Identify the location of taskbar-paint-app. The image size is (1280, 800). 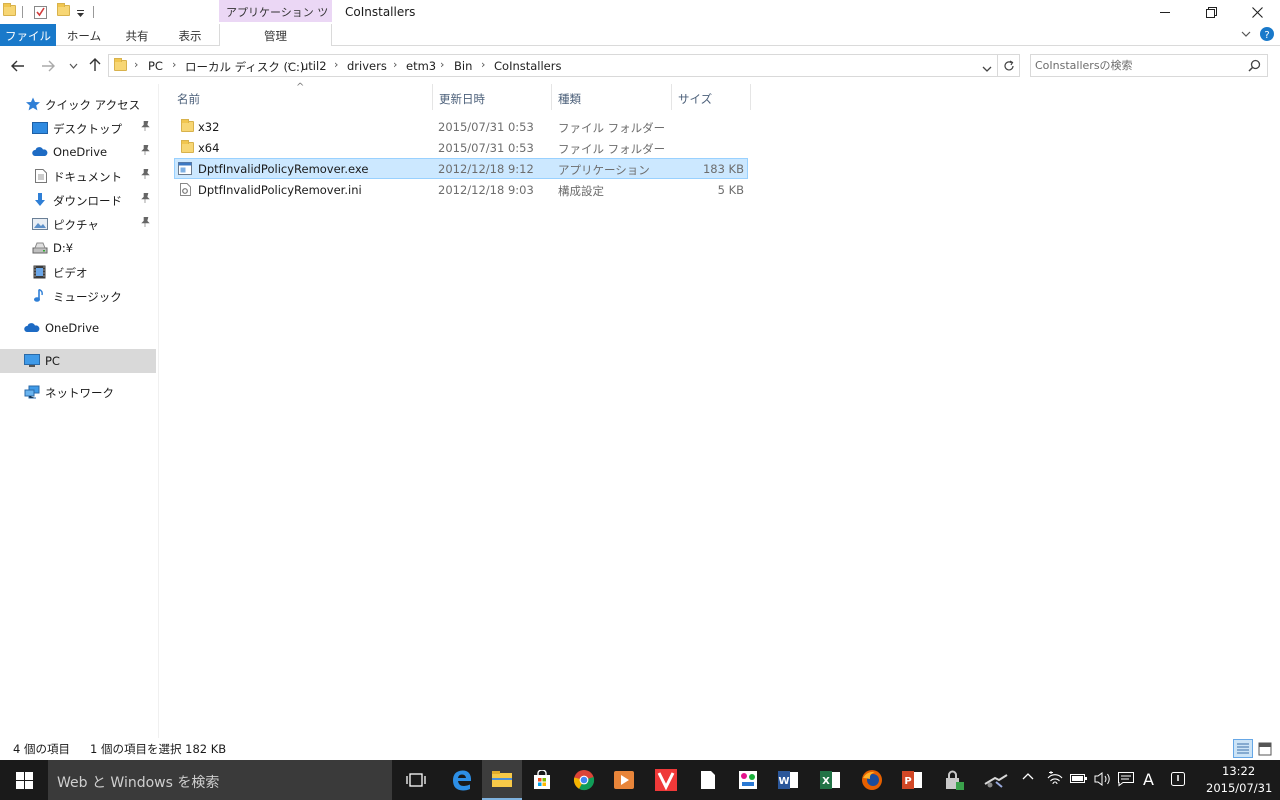
(748, 780).